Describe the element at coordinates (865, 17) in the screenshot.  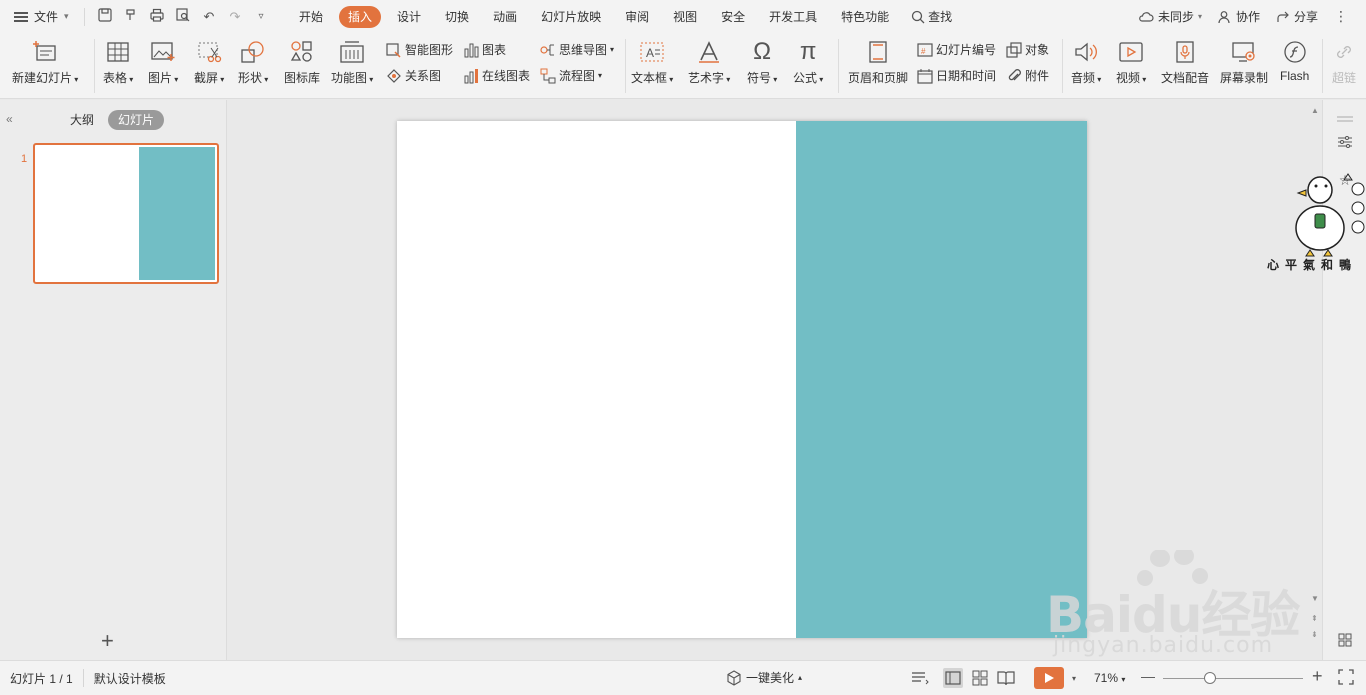
I see `tab-special-features: 特色功能` at that location.